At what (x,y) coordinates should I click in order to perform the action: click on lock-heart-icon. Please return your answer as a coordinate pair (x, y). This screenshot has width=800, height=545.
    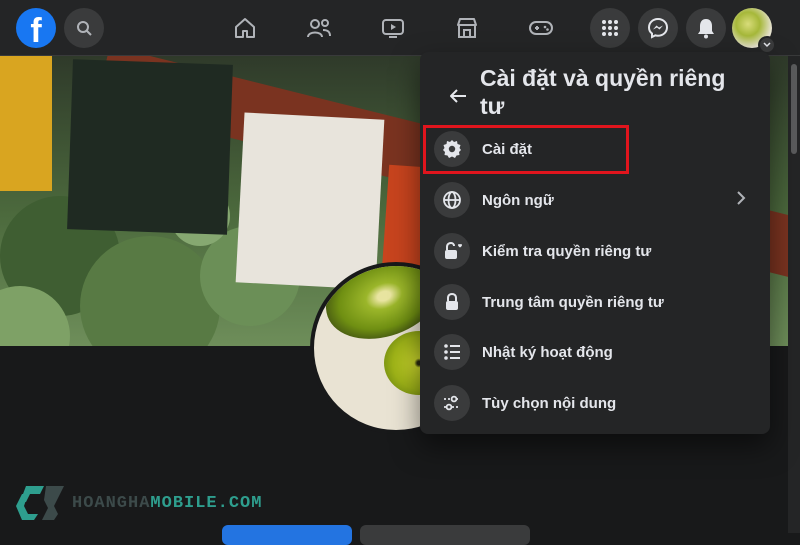
    Looking at the image, I should click on (452, 251).